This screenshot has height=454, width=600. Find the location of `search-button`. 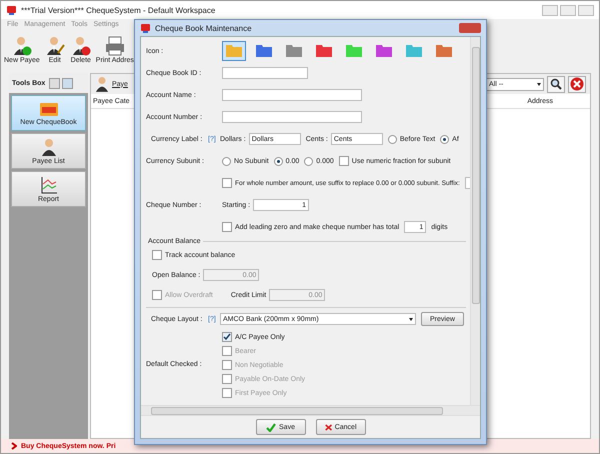

search-button is located at coordinates (556, 84).